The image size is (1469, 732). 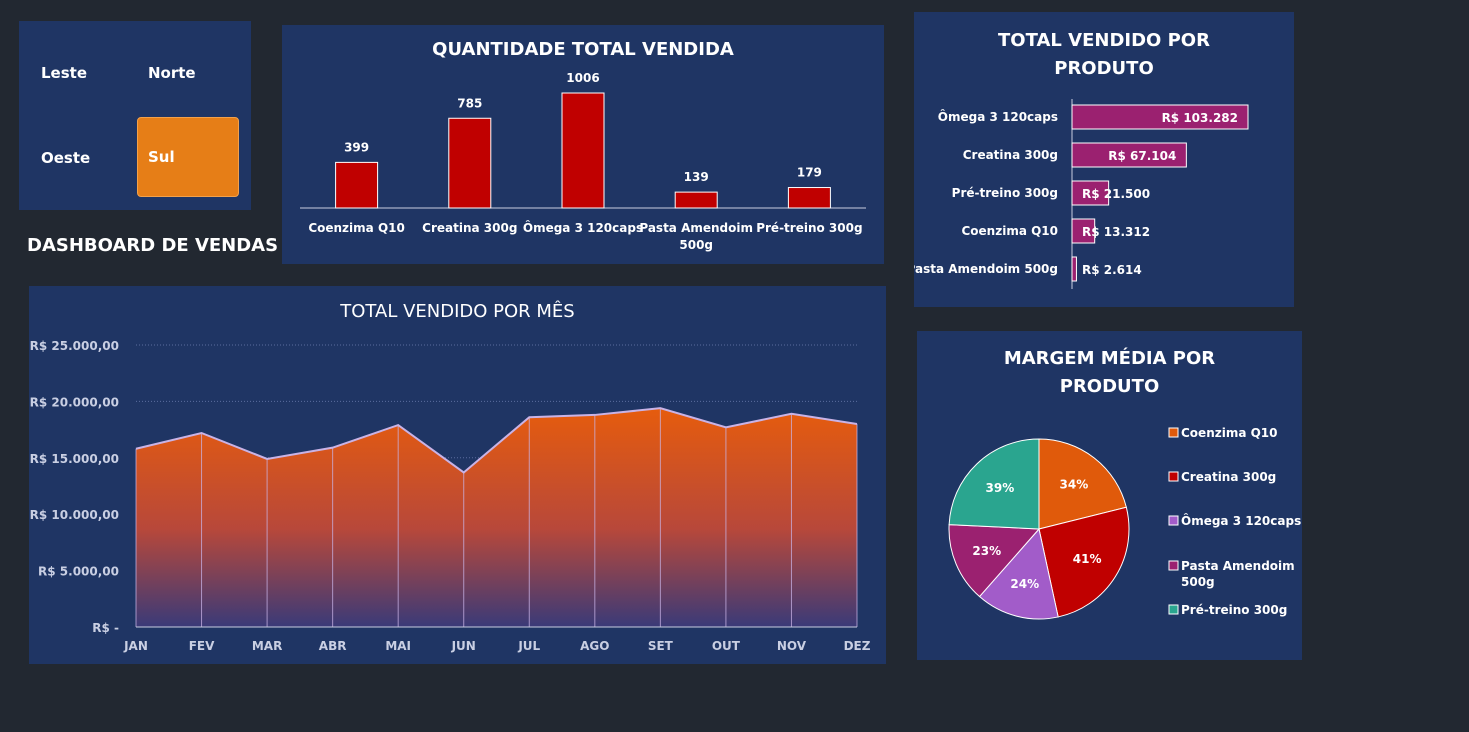 I want to click on dashboard-title: DASHBOARD DE VENDAS, so click(x=153, y=245).